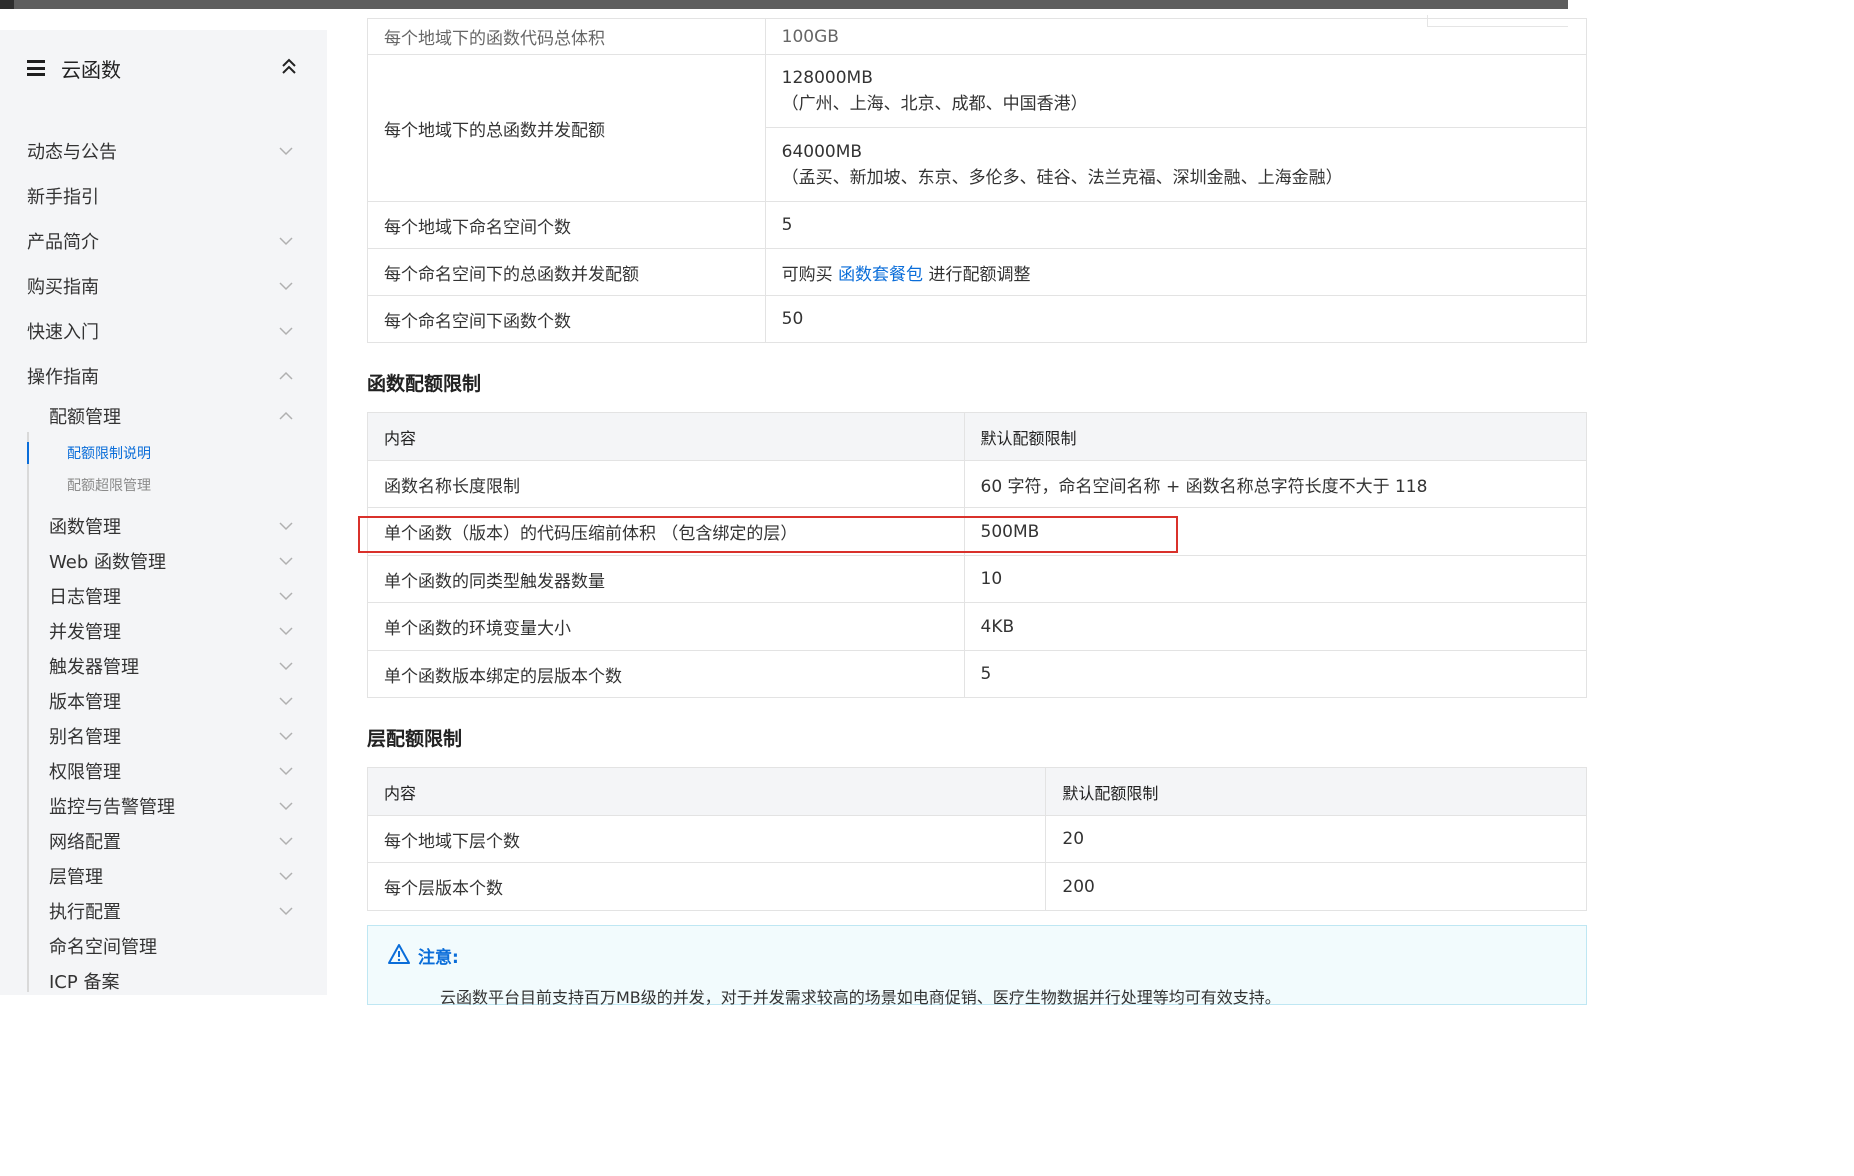  What do you see at coordinates (85, 597) in the screenshot?
I see `sidebar-item-label: 日志管理` at bounding box center [85, 597].